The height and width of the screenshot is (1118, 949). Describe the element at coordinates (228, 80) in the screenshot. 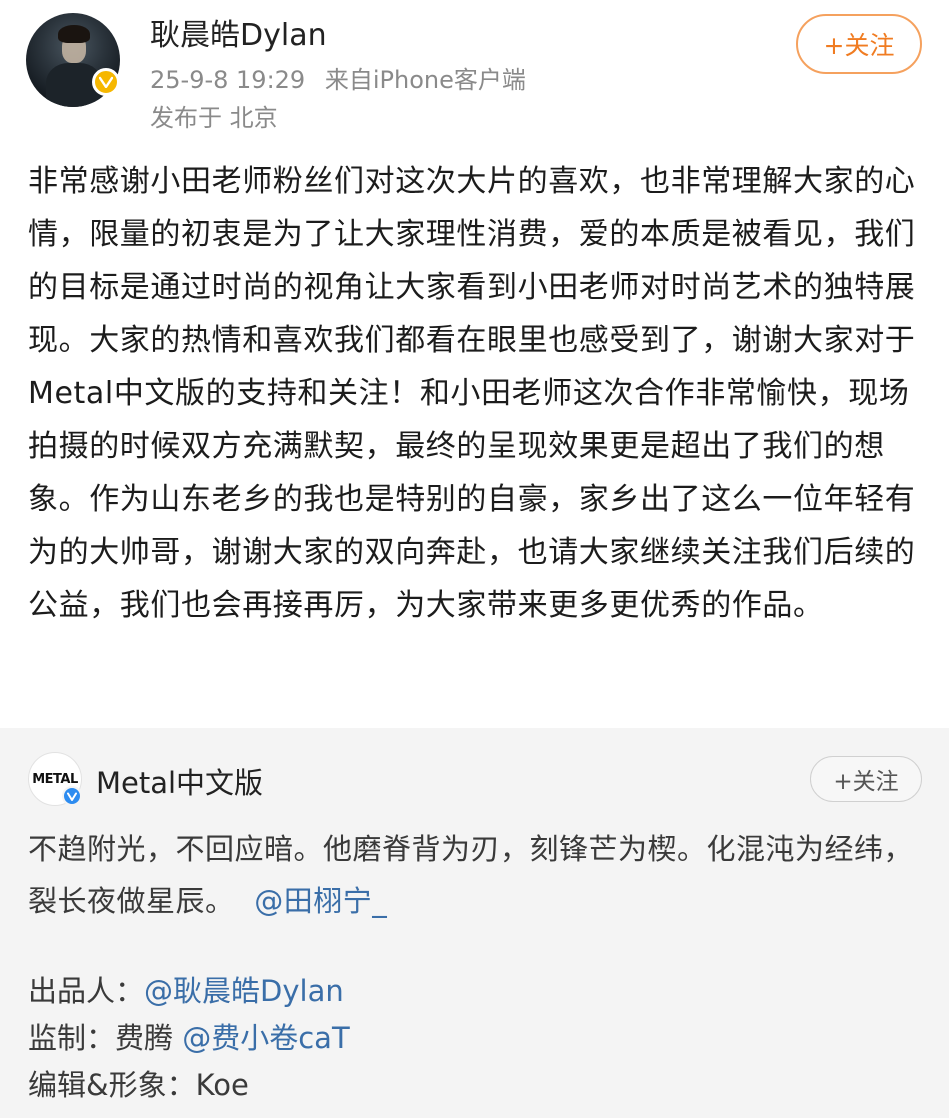

I see `post-timestamp: 25-9-8 19:29` at that location.